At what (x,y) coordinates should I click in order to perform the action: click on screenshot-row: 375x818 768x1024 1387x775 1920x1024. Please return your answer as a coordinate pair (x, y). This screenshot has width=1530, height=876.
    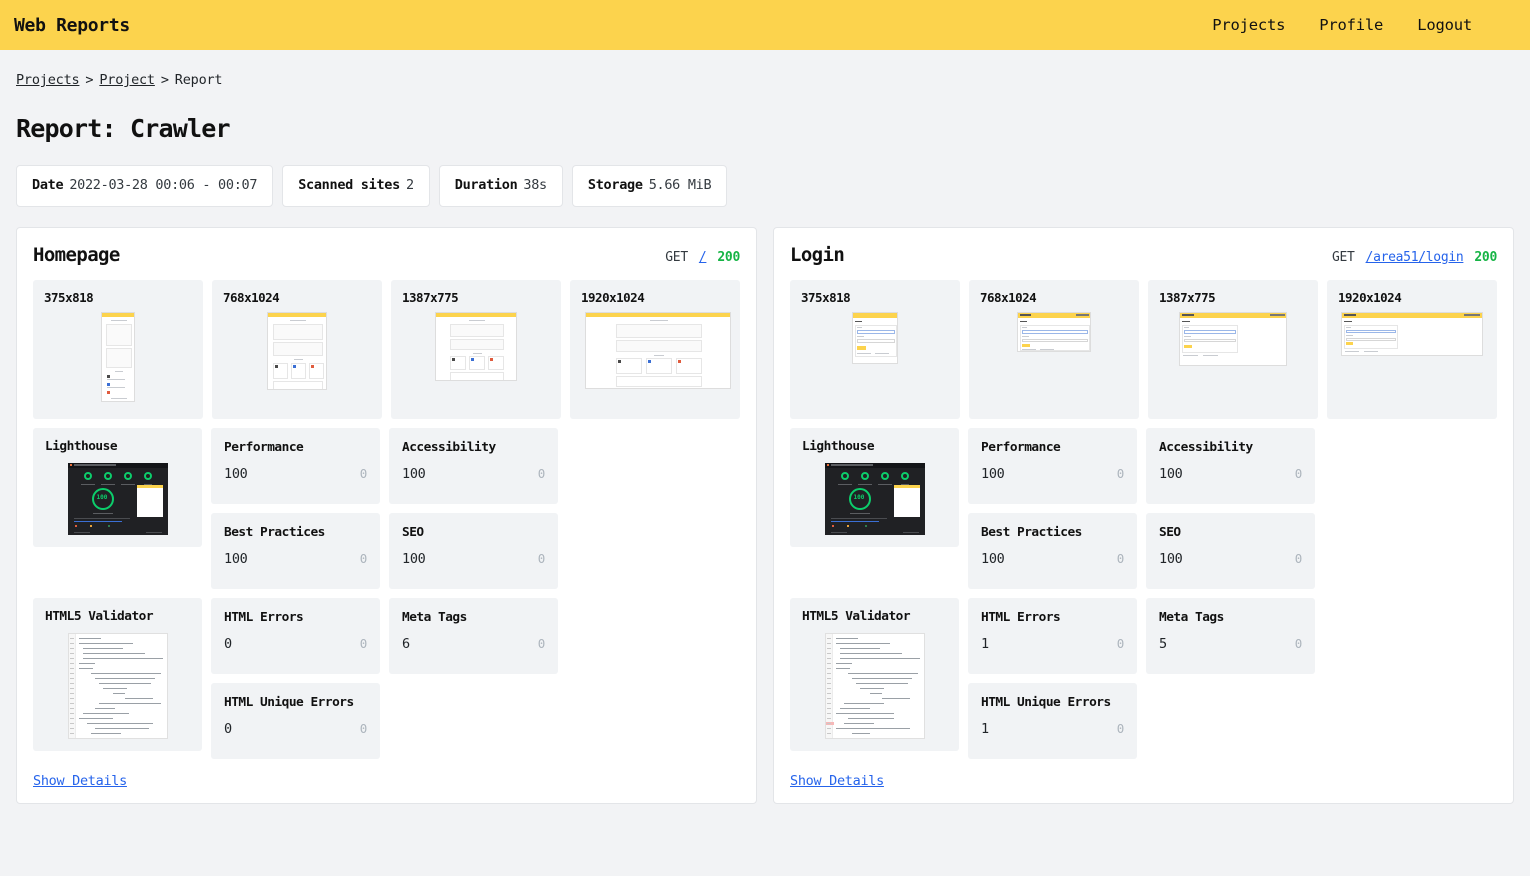
    Looking at the image, I should click on (386, 349).